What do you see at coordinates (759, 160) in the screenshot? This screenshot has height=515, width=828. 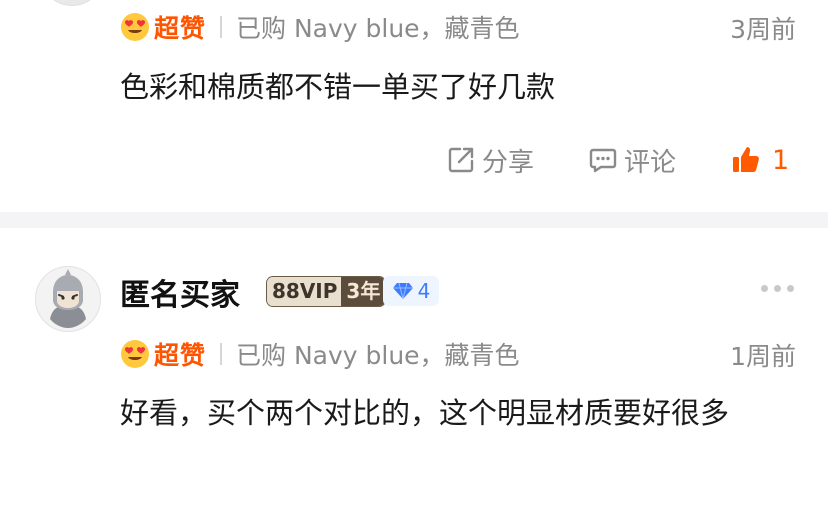 I see `like-button: 1` at bounding box center [759, 160].